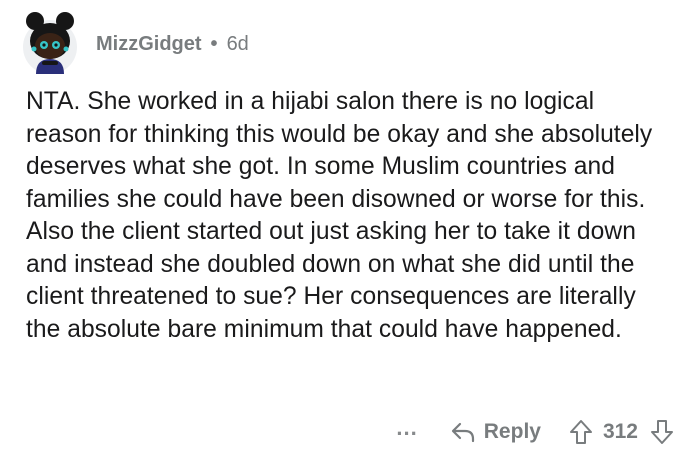  I want to click on comment-actions: ... Reply 312, so click(535, 432).